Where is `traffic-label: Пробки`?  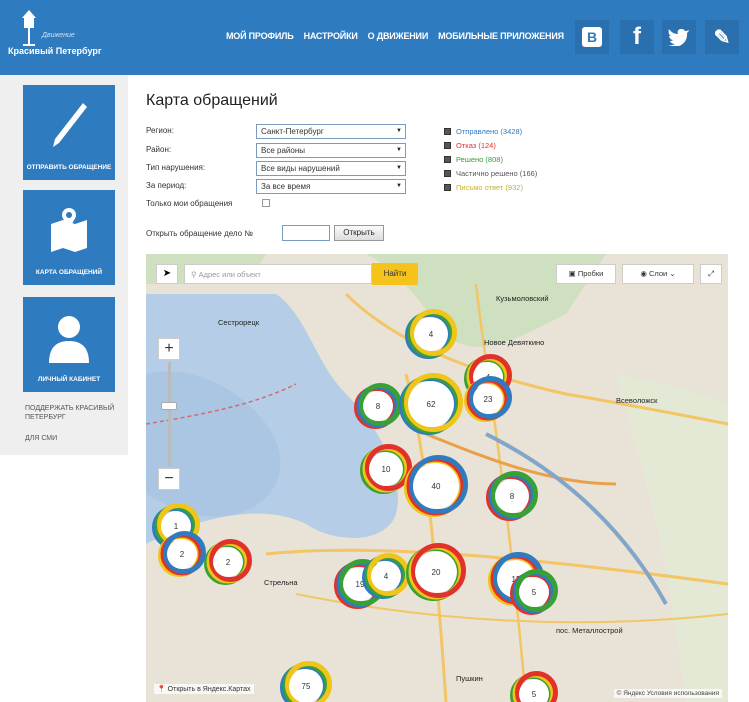 traffic-label: Пробки is located at coordinates (590, 273).